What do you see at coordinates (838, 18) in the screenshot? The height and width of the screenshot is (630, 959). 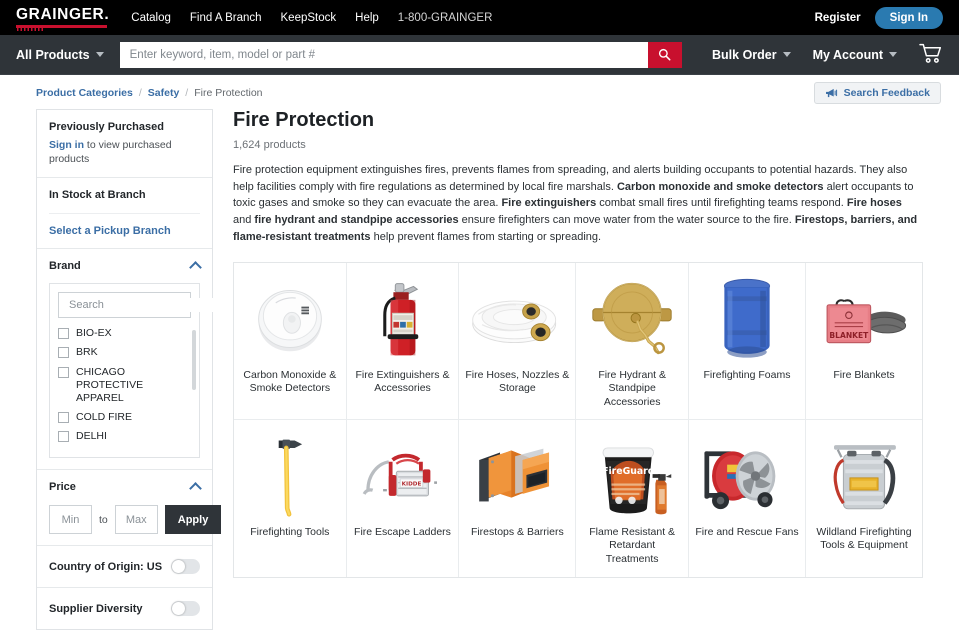 I see `register-link: Register` at bounding box center [838, 18].